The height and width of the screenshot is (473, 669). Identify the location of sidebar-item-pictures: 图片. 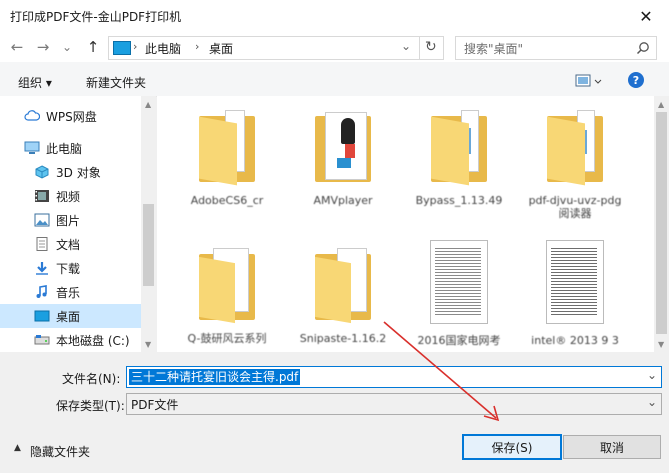
(78, 220).